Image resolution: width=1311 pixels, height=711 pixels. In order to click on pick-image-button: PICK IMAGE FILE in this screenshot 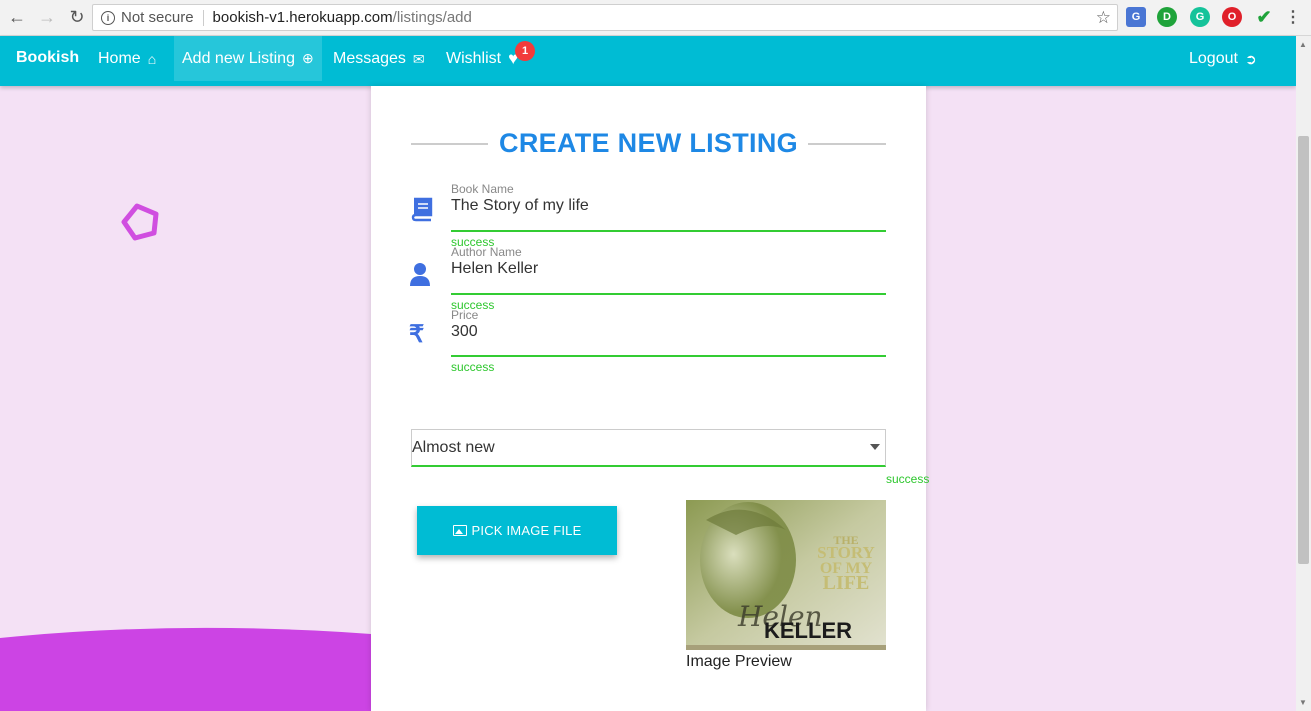, I will do `click(517, 530)`.